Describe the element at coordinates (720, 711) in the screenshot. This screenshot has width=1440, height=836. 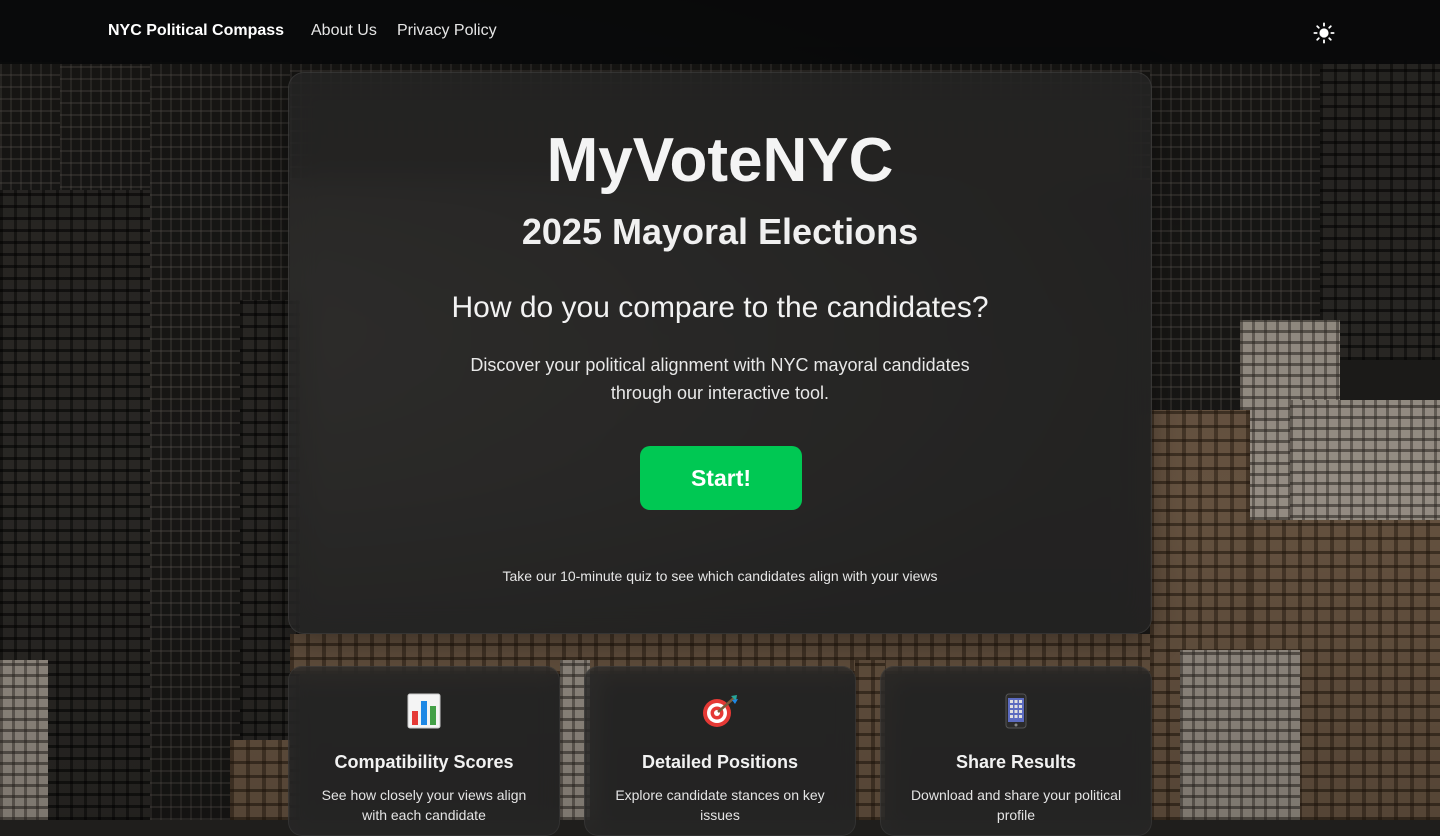
I see `target-icon` at that location.